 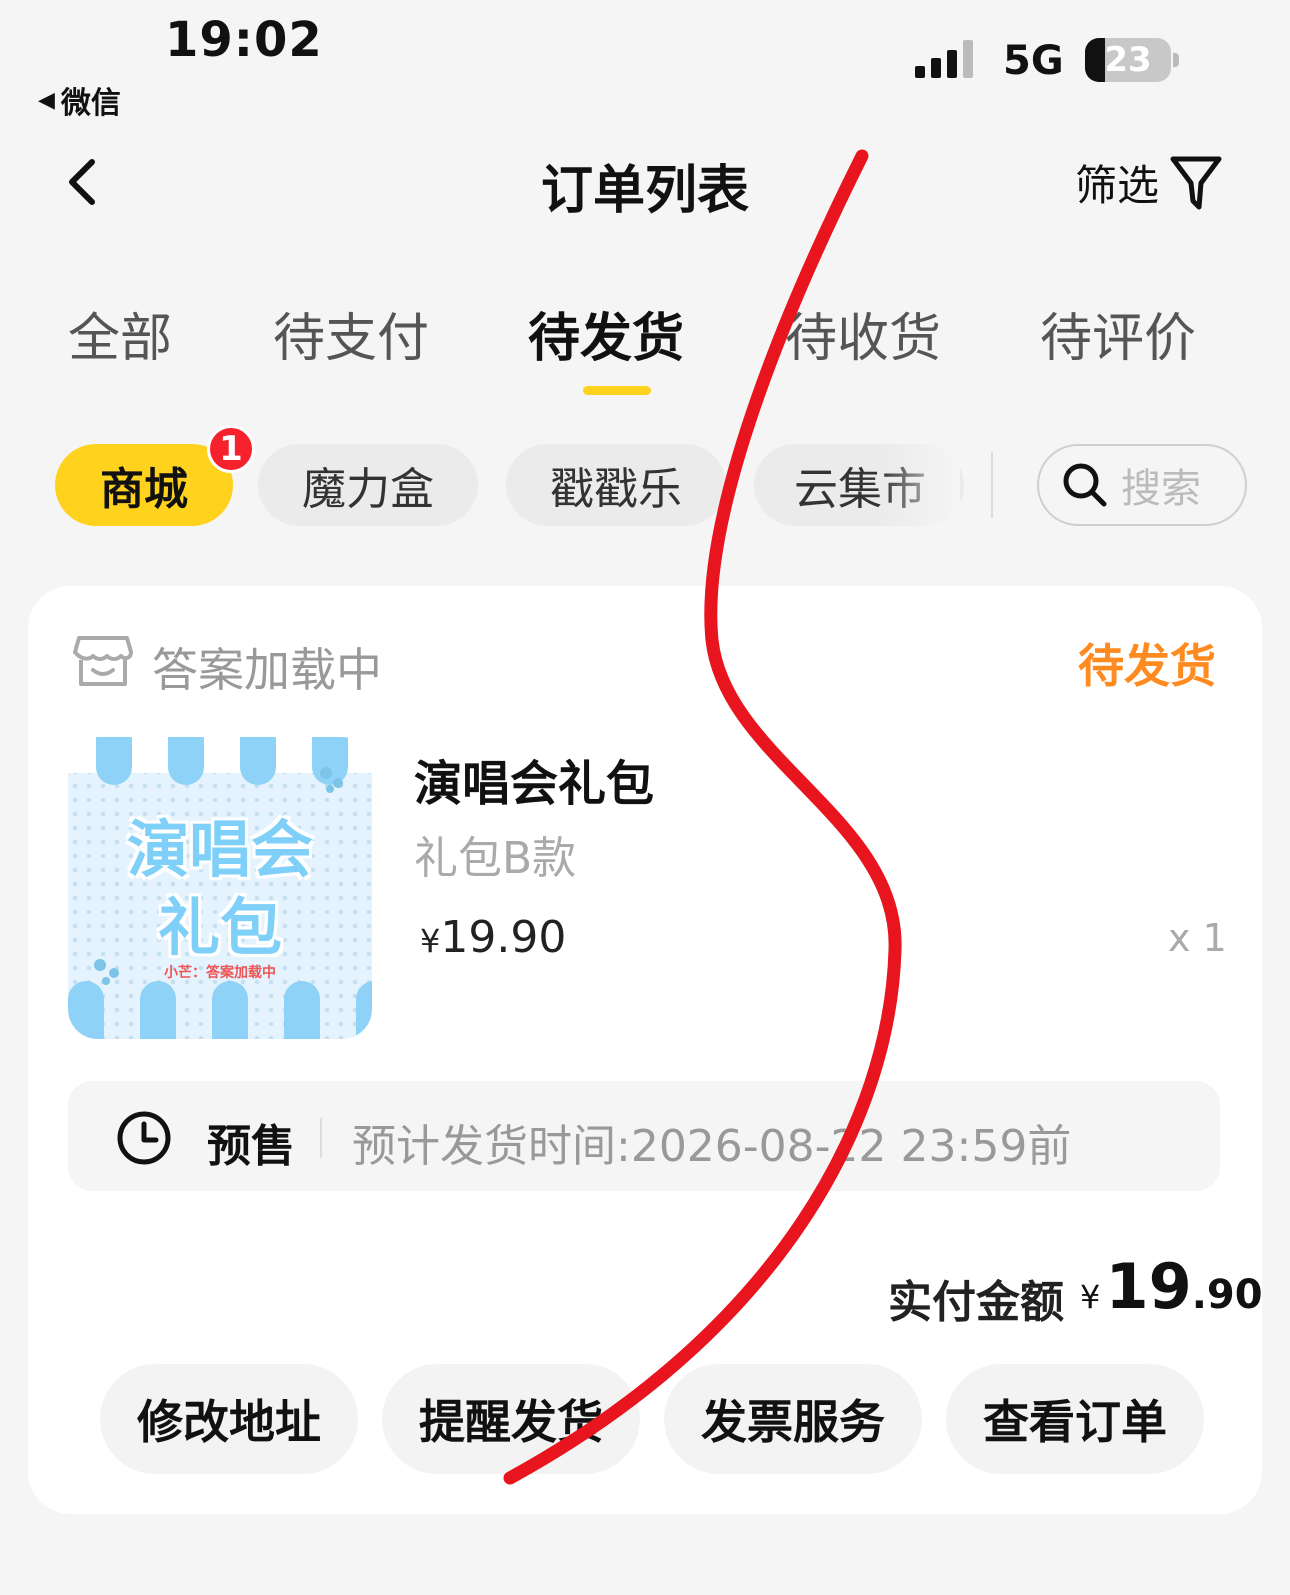 I want to click on back-triangle-icon: ◀, so click(x=46, y=100).